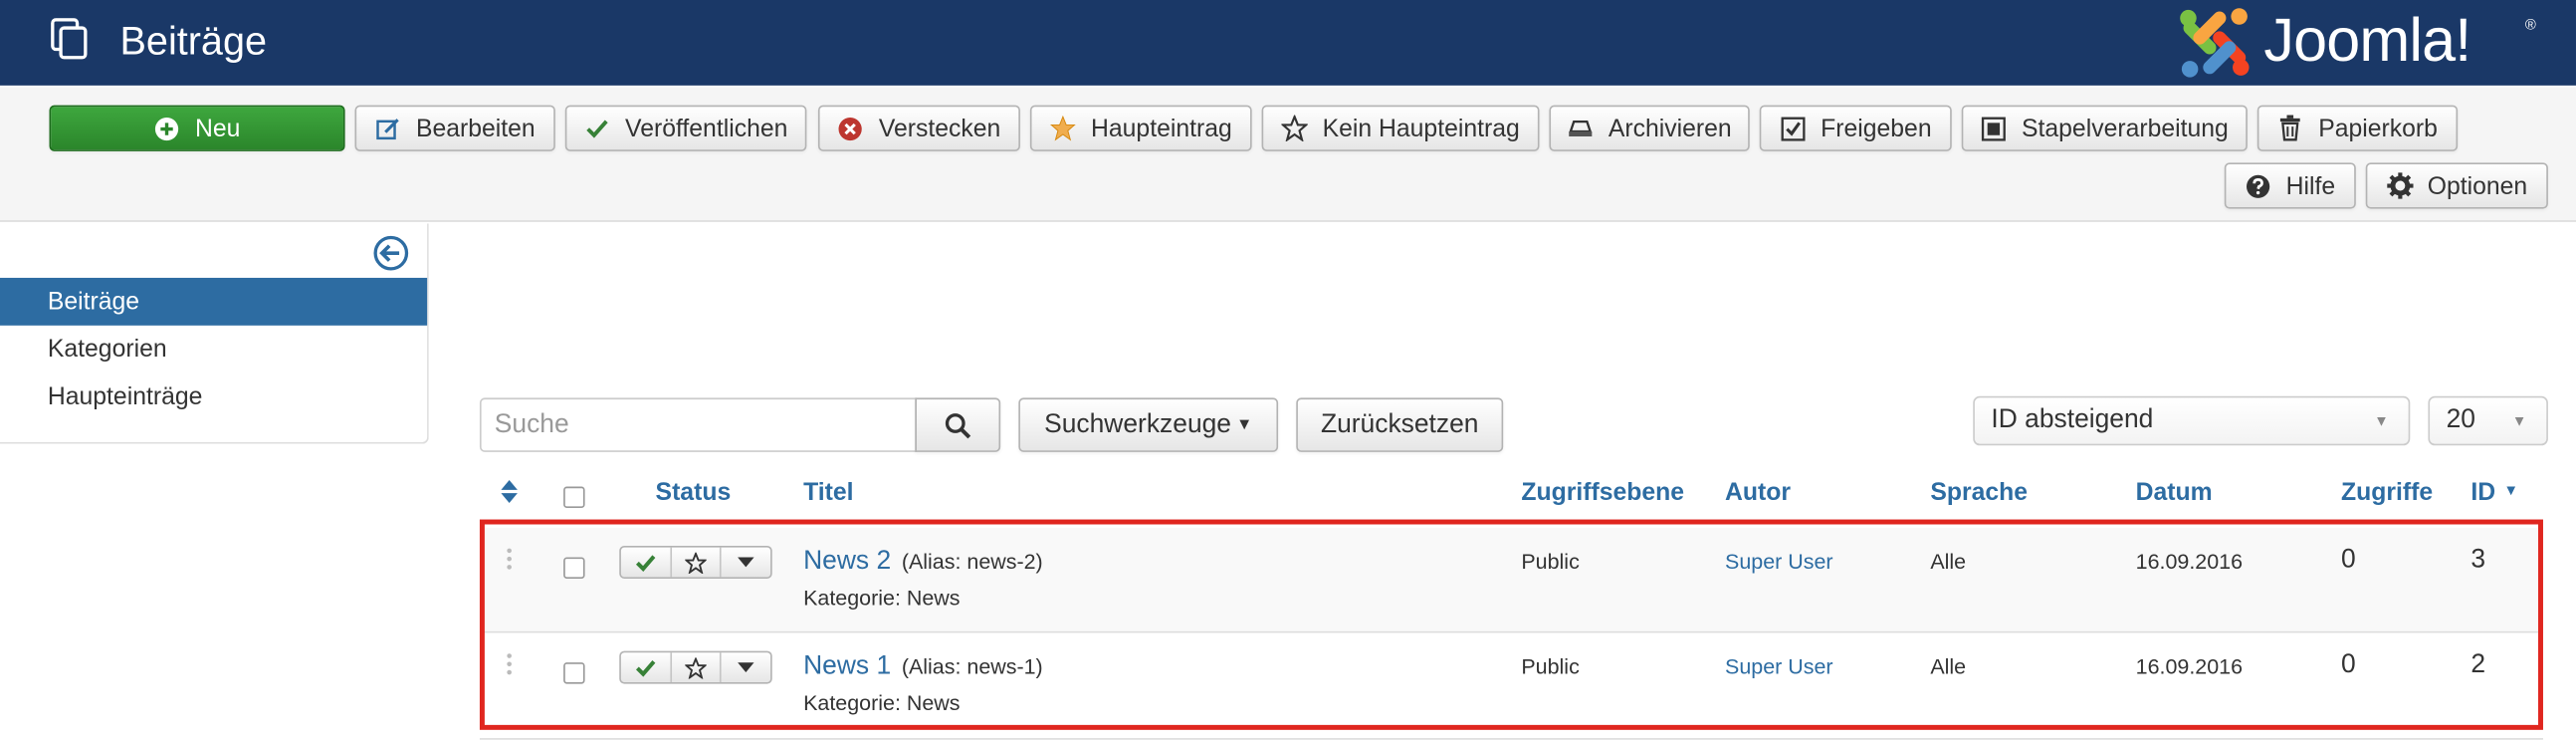 This screenshot has height=743, width=2576. Describe the element at coordinates (2192, 420) in the screenshot. I see `ordering-select: ID absteigend ▼` at that location.